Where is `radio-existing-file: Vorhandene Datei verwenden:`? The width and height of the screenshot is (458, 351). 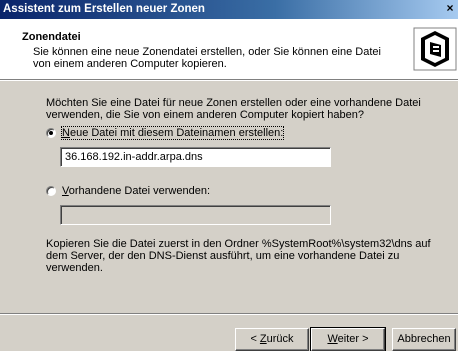 radio-existing-file: Vorhandene Datei verwenden: is located at coordinates (128, 191).